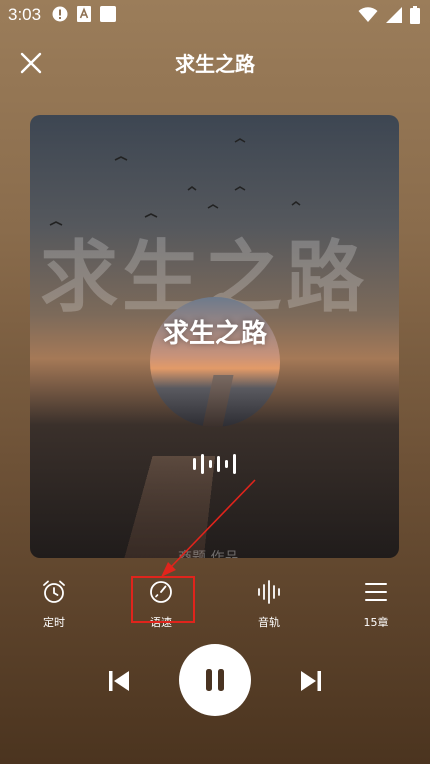 This screenshot has height=764, width=430. I want to click on pause-icon, so click(215, 680).